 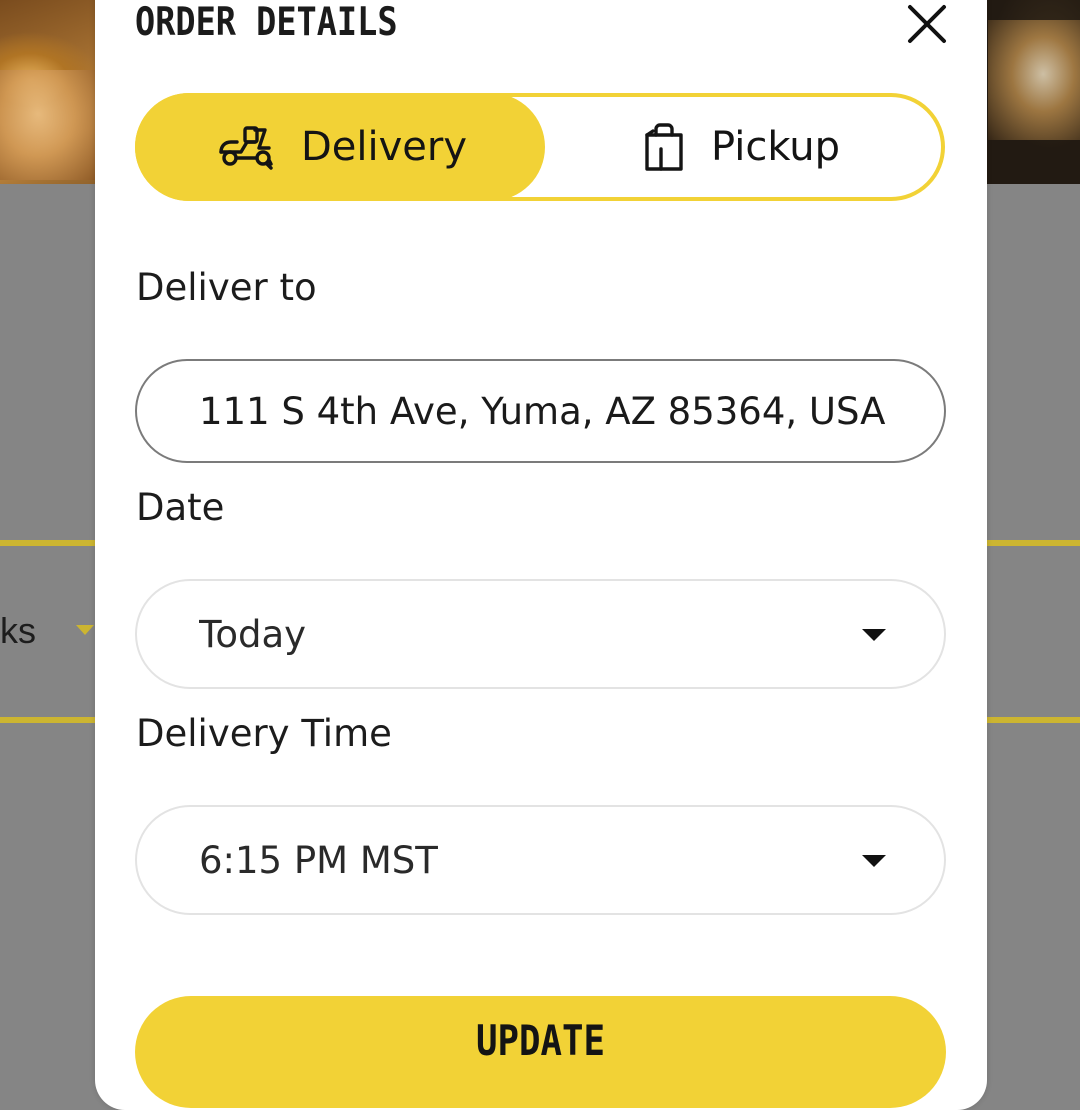 What do you see at coordinates (540, 147) in the screenshot?
I see `order-mode-toggle: Delivery Pickup` at bounding box center [540, 147].